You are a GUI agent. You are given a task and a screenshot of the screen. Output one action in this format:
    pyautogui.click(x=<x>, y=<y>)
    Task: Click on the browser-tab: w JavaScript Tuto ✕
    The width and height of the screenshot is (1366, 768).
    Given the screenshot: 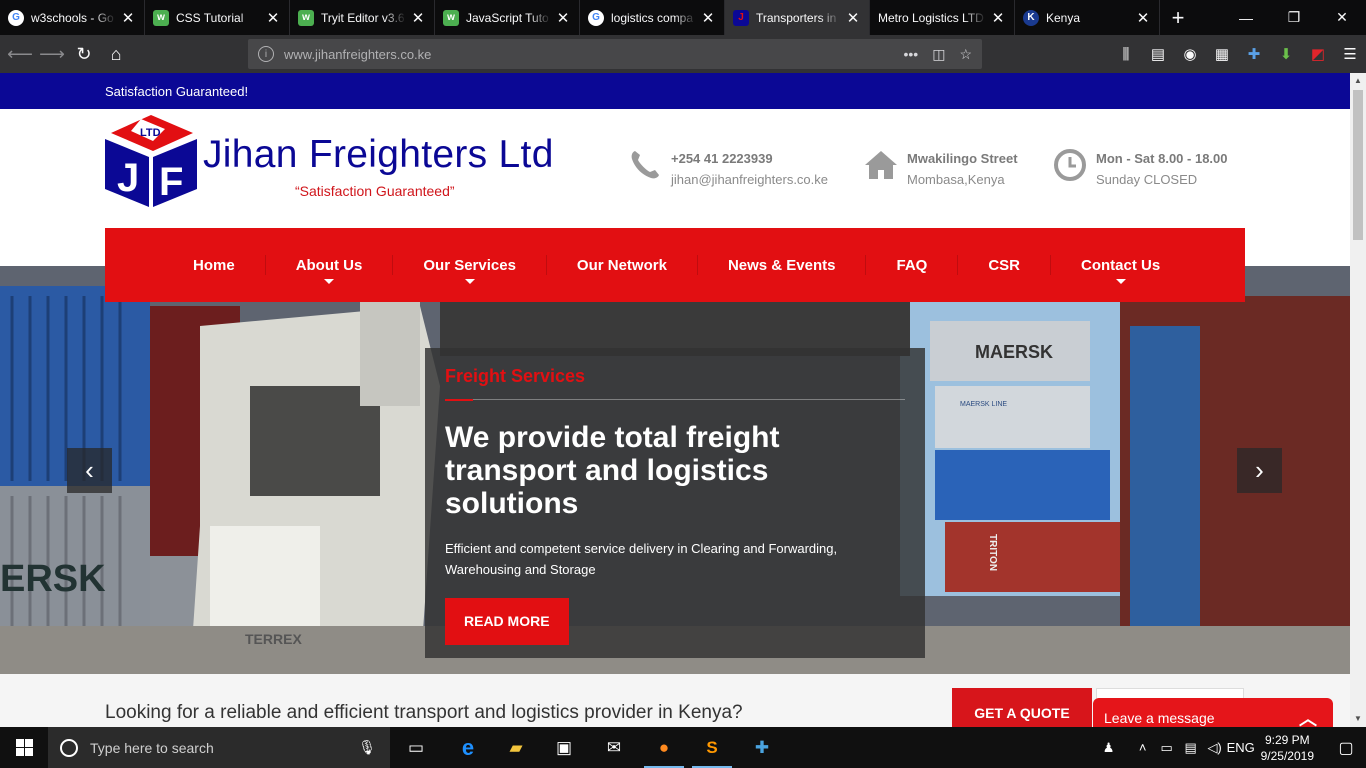 What is the action you would take?
    pyautogui.click(x=507, y=17)
    